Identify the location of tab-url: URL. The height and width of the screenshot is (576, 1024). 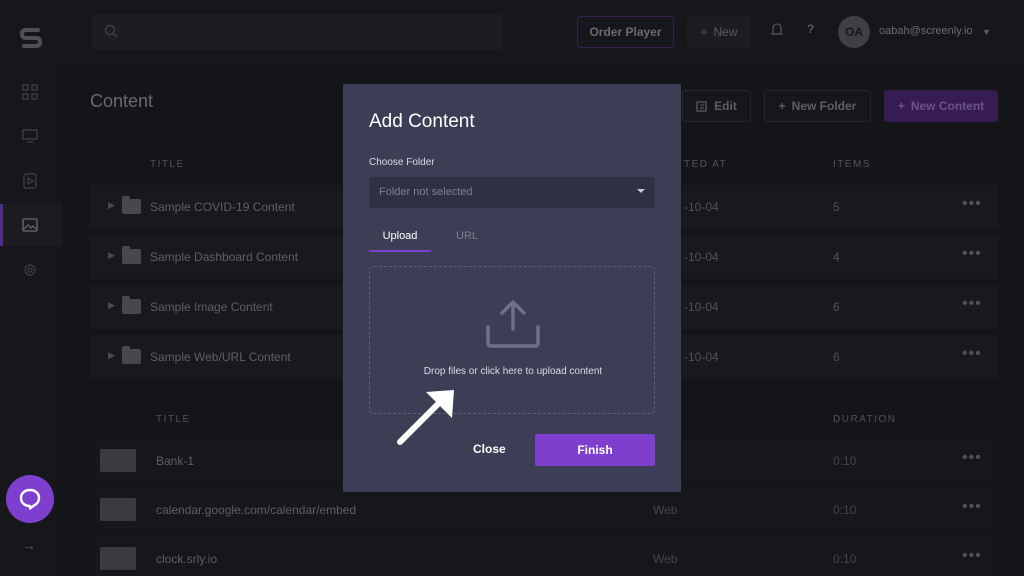
(467, 236).